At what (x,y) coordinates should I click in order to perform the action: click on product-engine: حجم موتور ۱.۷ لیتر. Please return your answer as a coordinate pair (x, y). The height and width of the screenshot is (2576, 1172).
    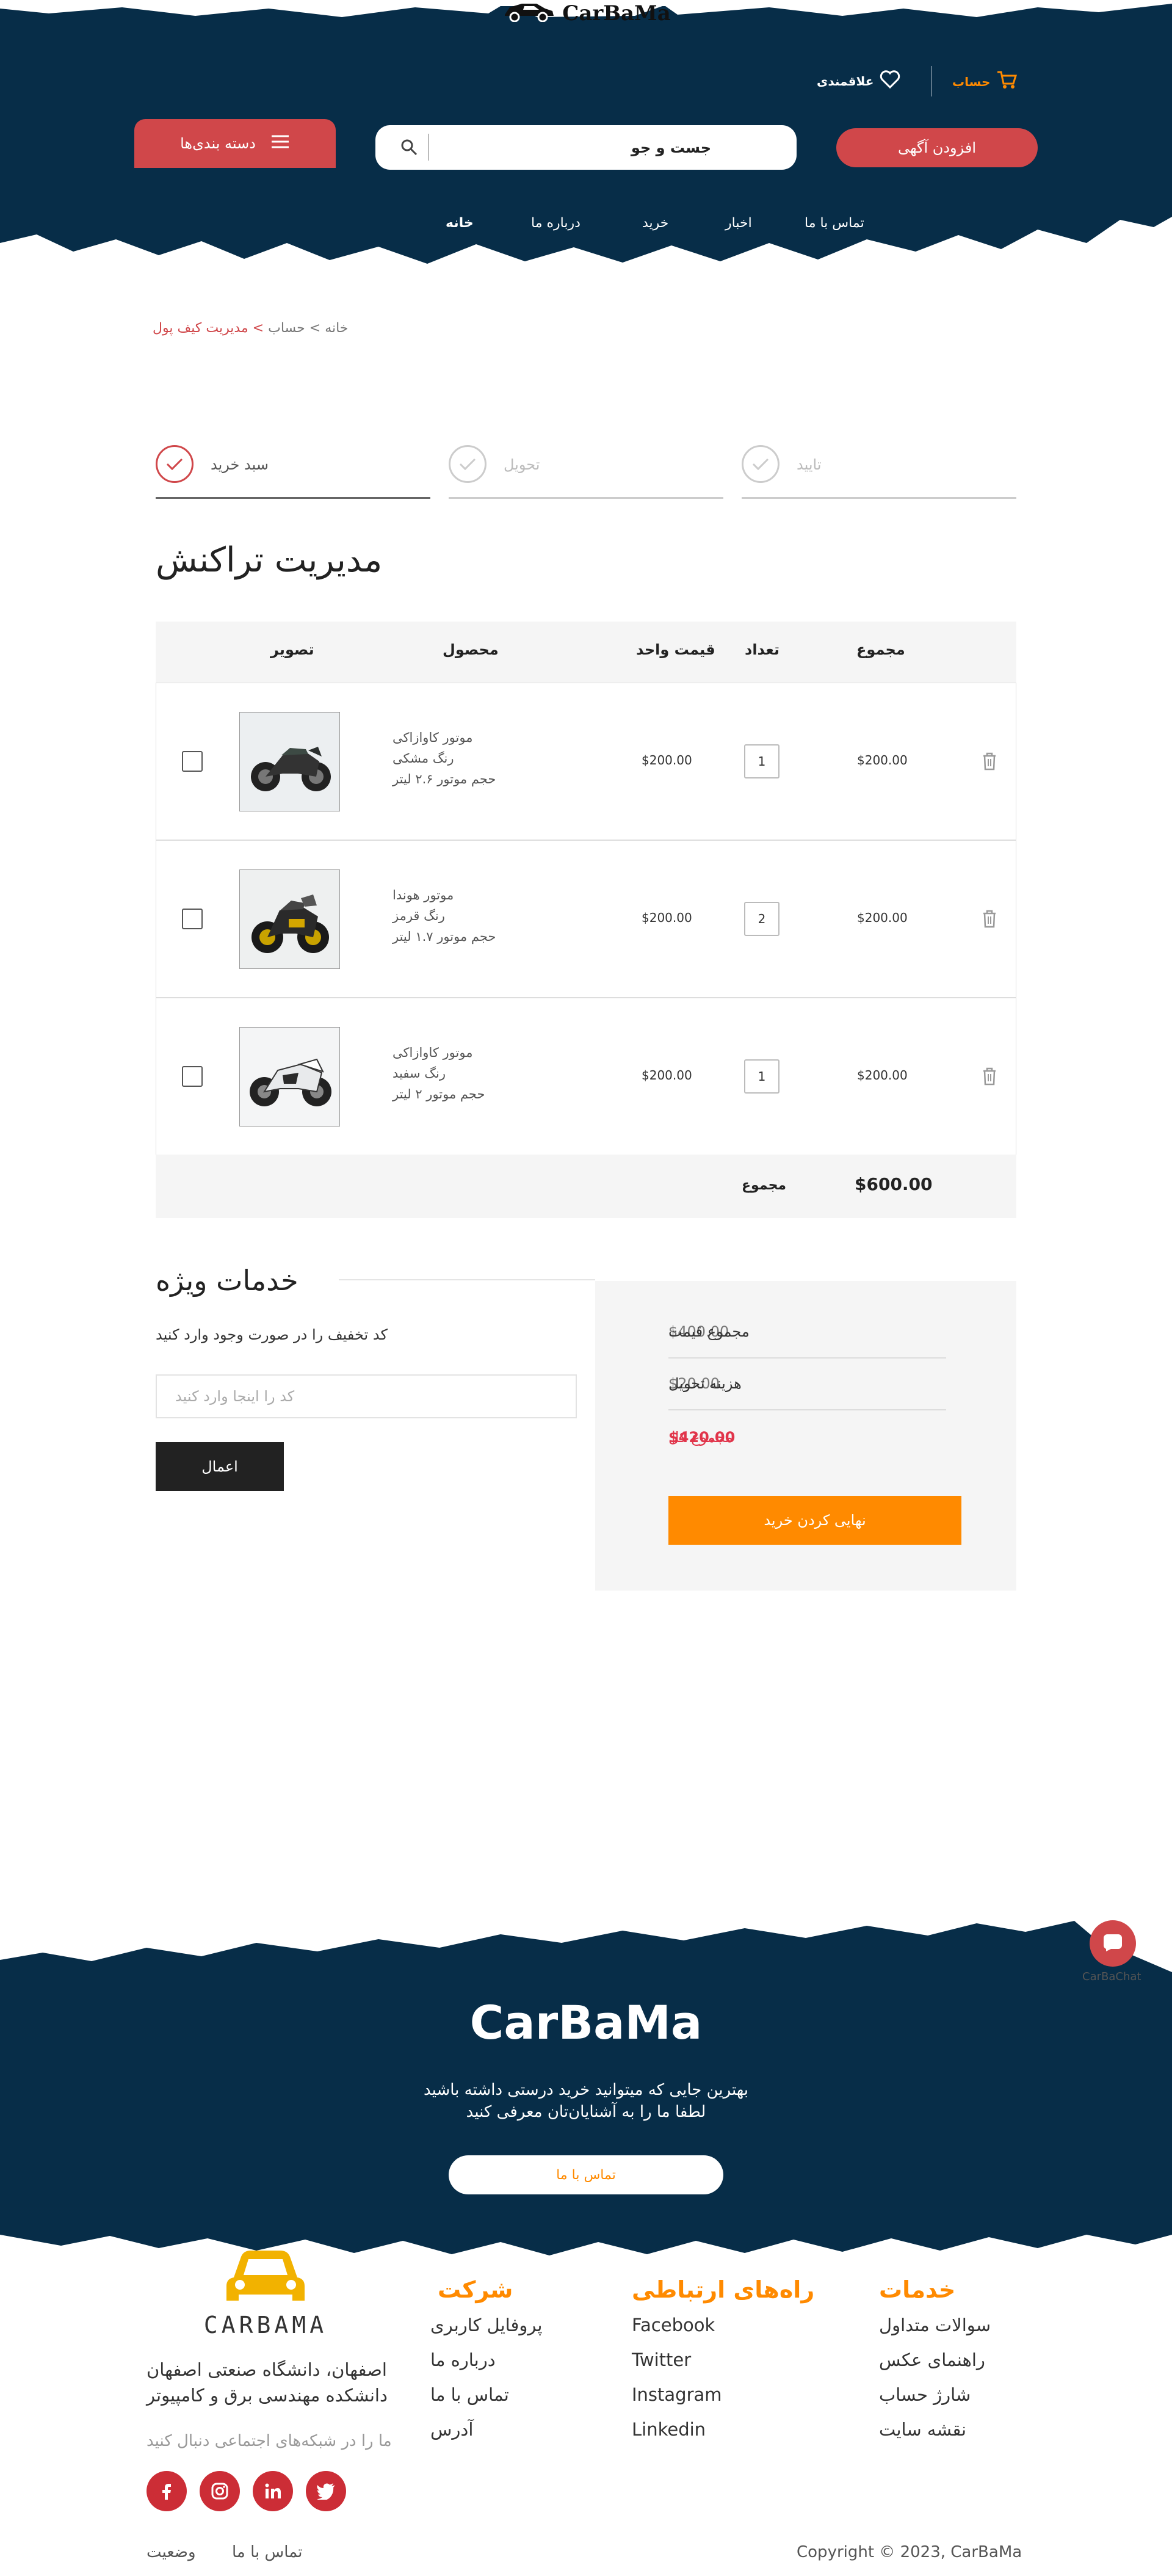
    Looking at the image, I should click on (444, 936).